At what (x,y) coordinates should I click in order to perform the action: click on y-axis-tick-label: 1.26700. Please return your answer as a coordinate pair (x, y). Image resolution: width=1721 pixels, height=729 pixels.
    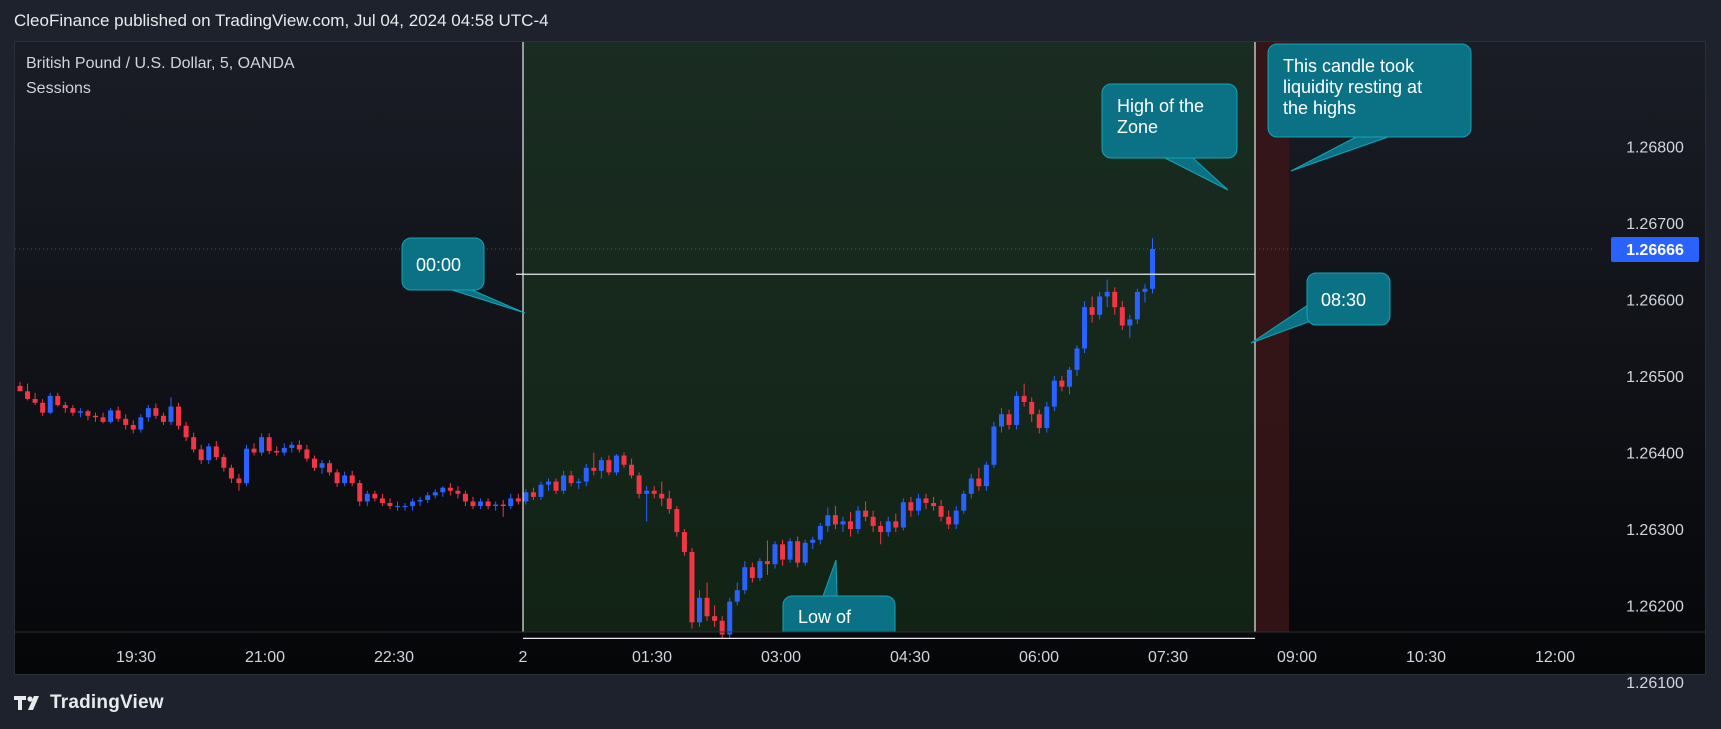
    Looking at the image, I should click on (1655, 224).